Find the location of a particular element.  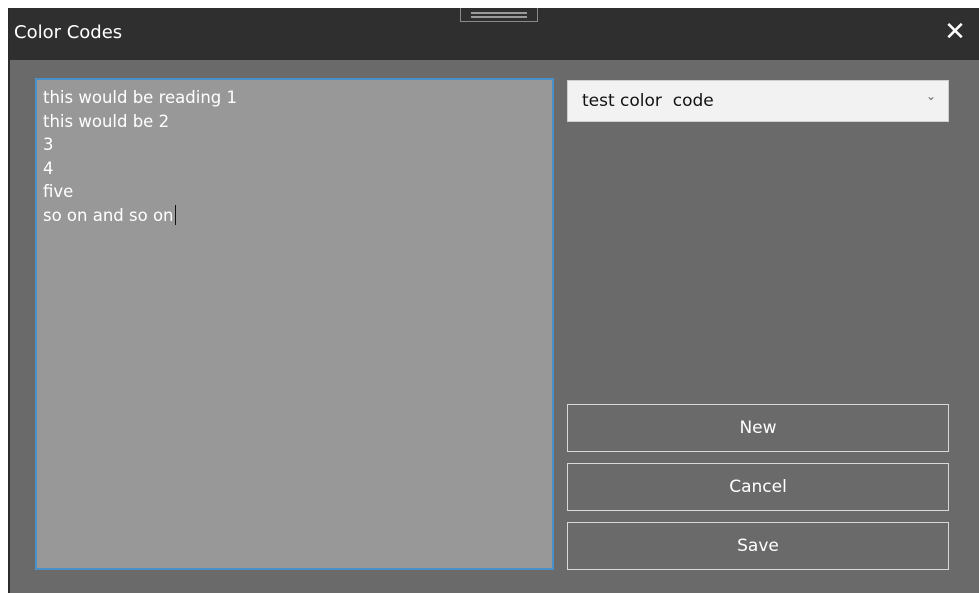

text-line: 4 is located at coordinates (48, 168).